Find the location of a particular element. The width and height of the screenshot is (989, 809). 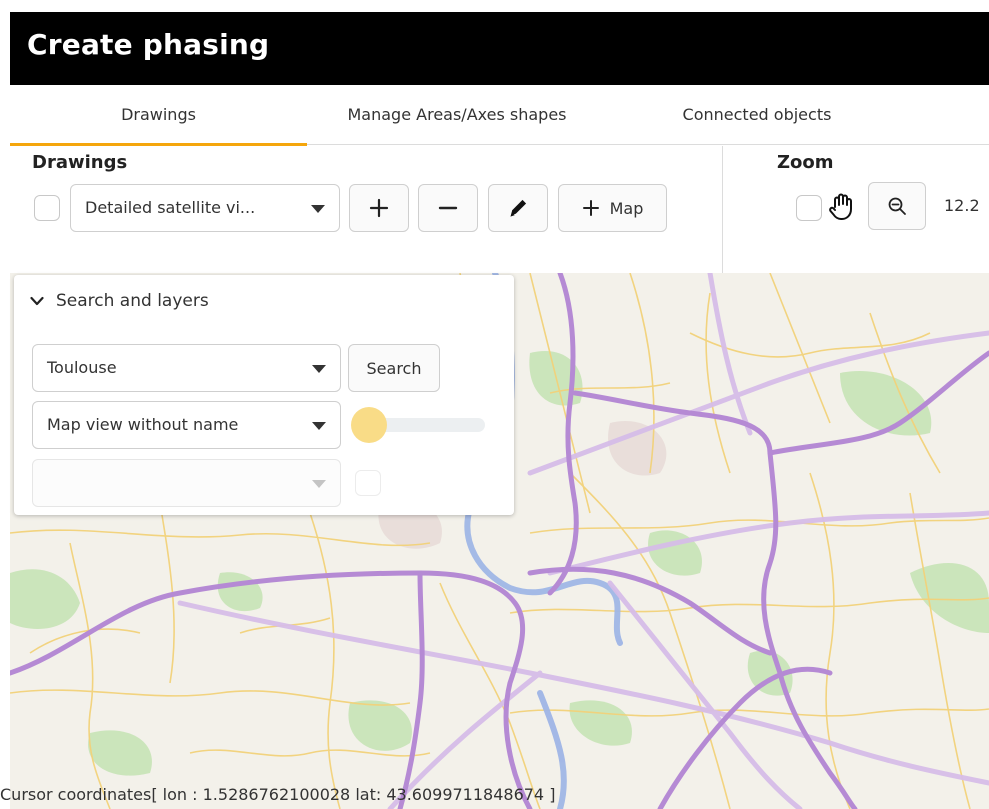

search-button-label: Search is located at coordinates (394, 368).